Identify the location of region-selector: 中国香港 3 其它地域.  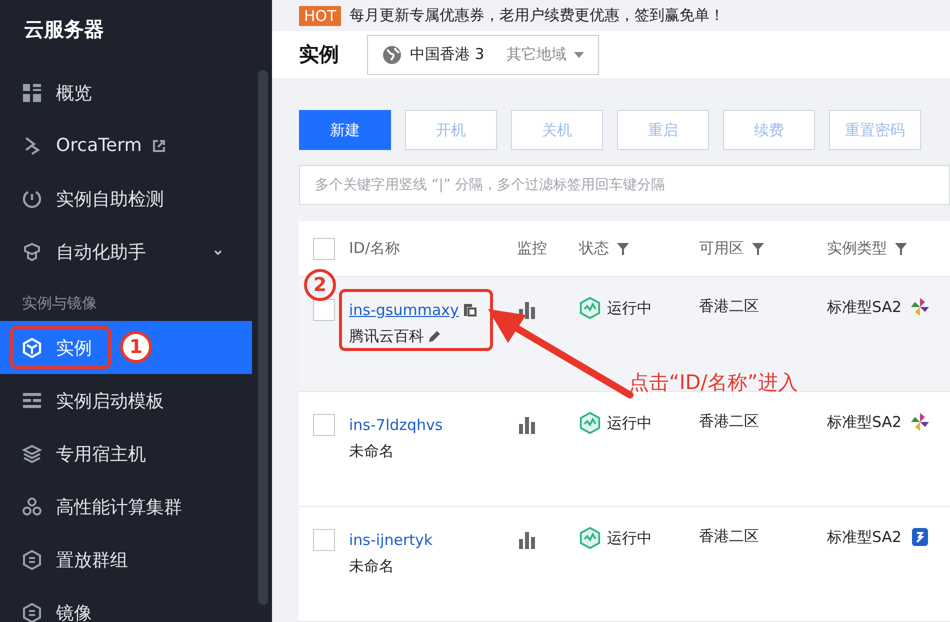
(483, 54).